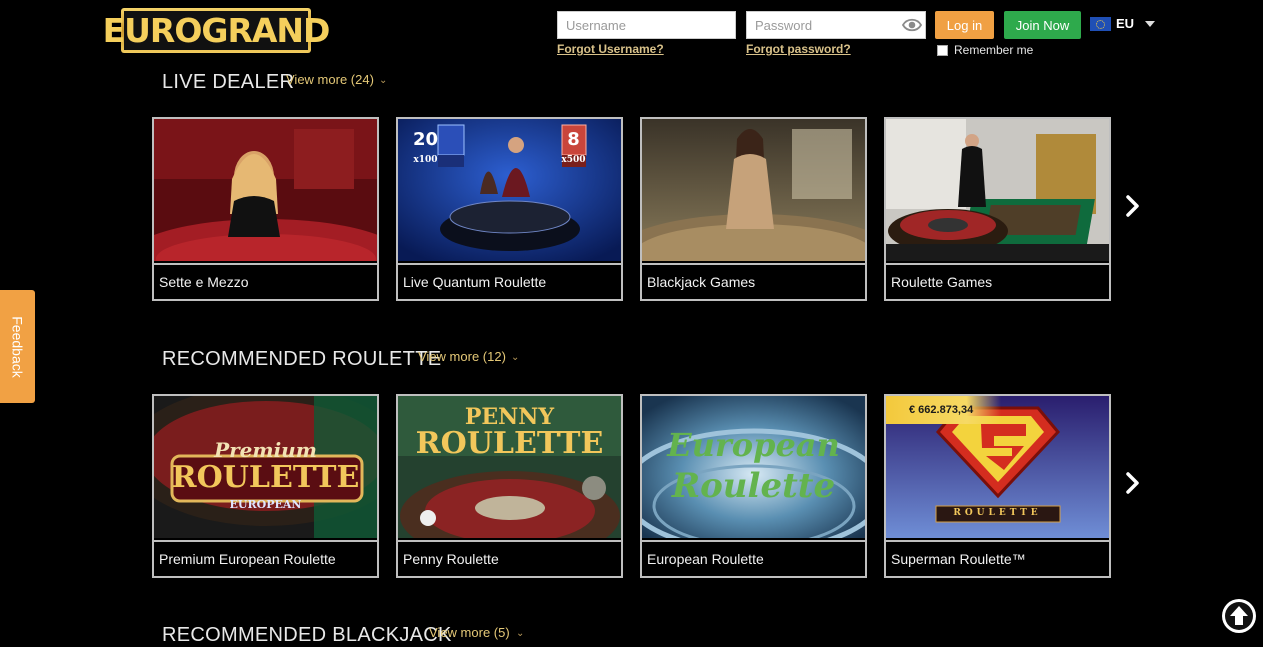  What do you see at coordinates (798, 49) in the screenshot?
I see `forgot-password-link: Forgot password?` at bounding box center [798, 49].